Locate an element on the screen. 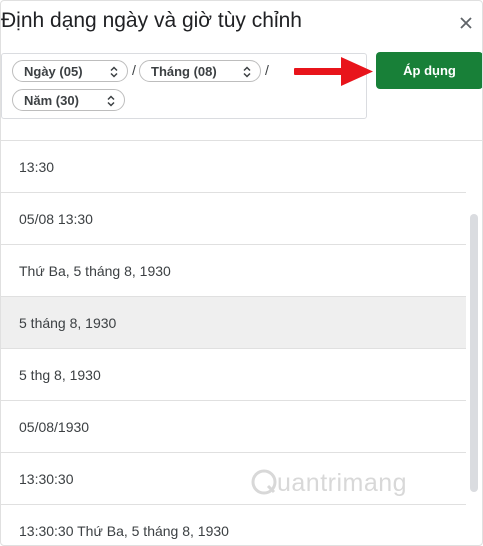  scrollbar-thumb is located at coordinates (474, 353).